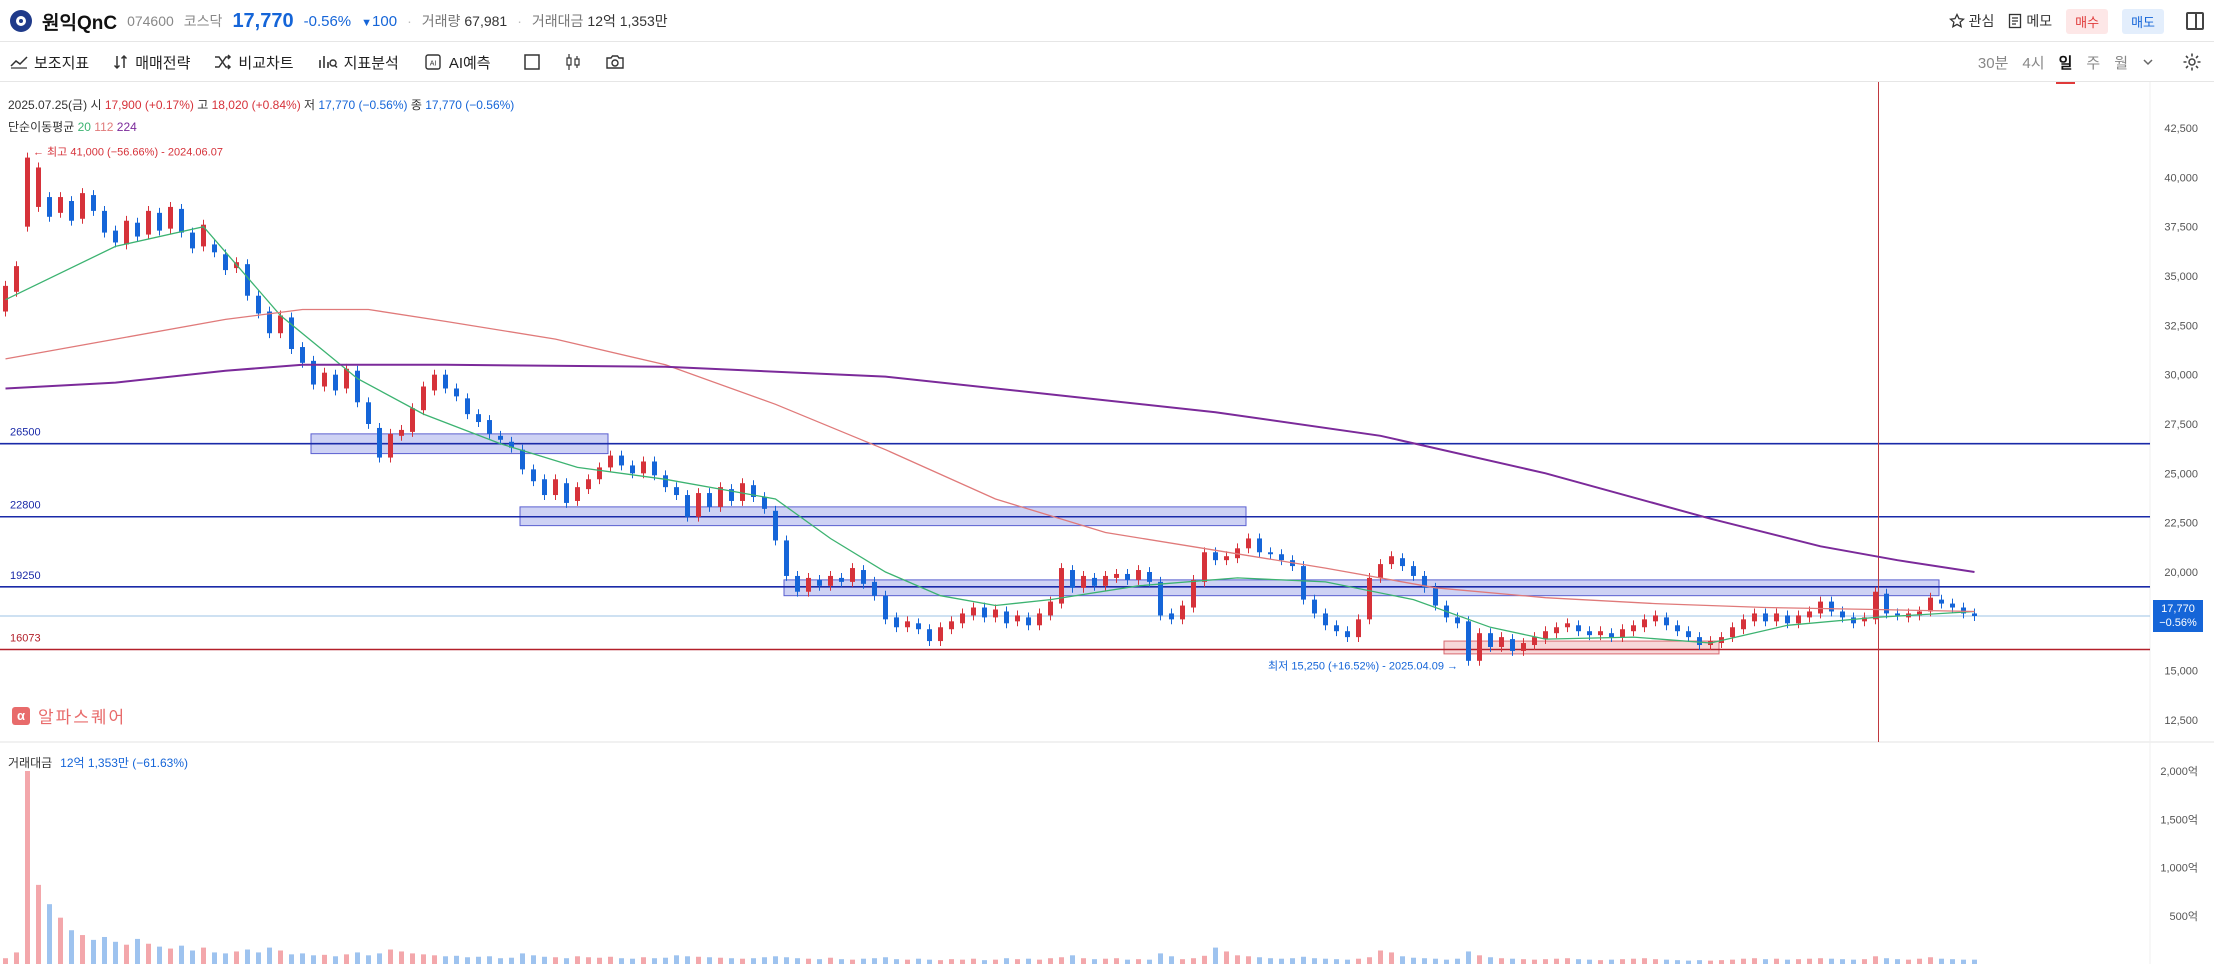 This screenshot has width=2214, height=964. Describe the element at coordinates (2181, 228) in the screenshot. I see `y-tick-label: 37,500` at that location.